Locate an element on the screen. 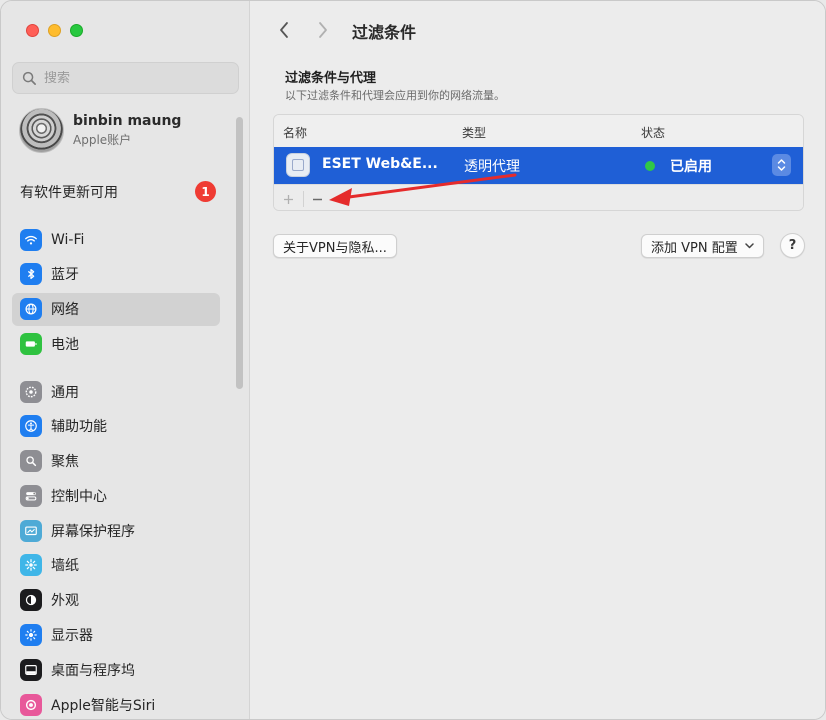 This screenshot has width=826, height=720. sidebar-group-network: Wi-Fi 蓝牙网络电池 is located at coordinates (116, 292).